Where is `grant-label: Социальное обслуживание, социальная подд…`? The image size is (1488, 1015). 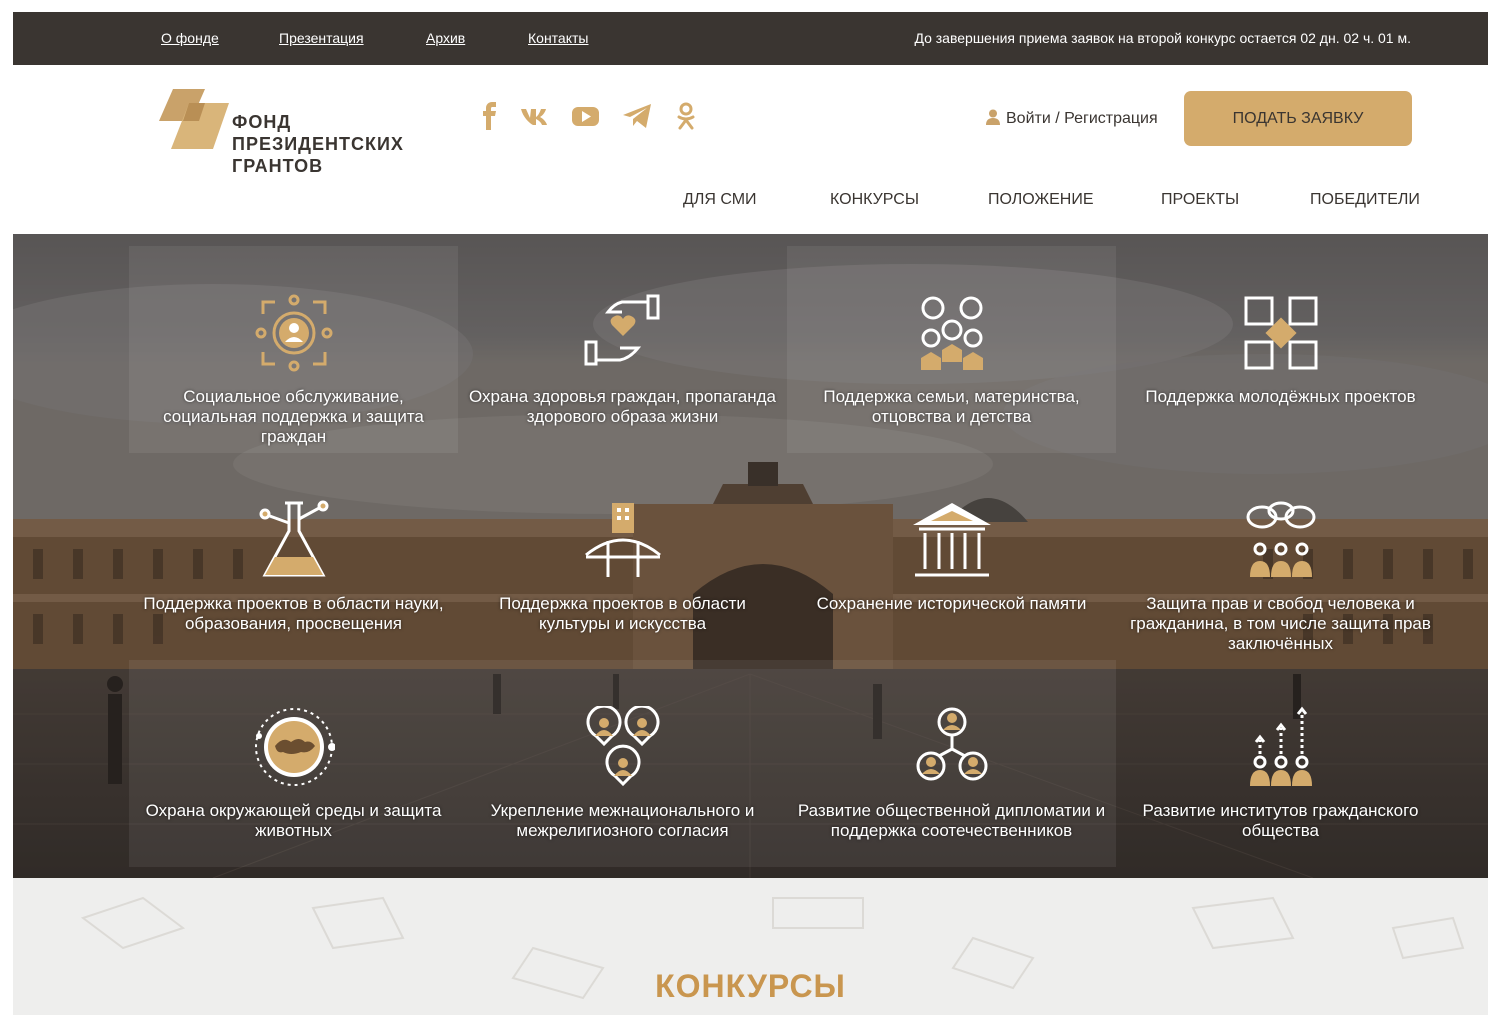
grant-label: Социальное обслуживание, социальная подд… is located at coordinates (293, 416).